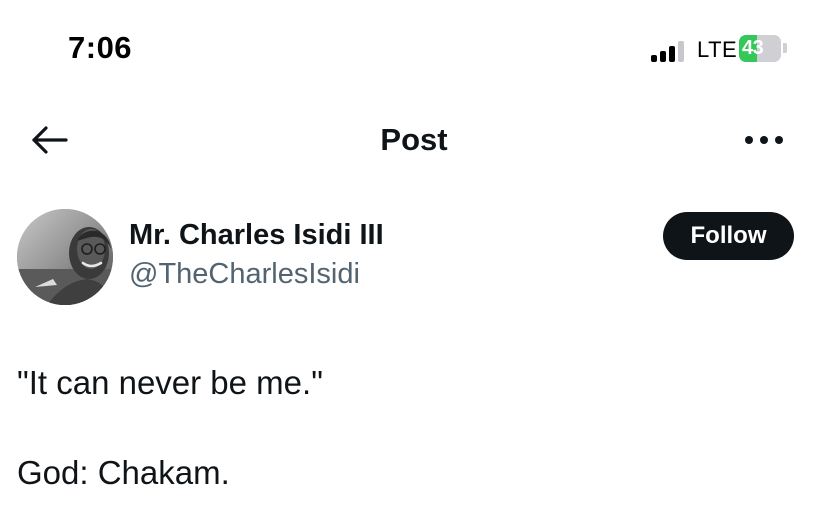 The image size is (828, 515). Describe the element at coordinates (765, 140) in the screenshot. I see `more-options-button` at that location.